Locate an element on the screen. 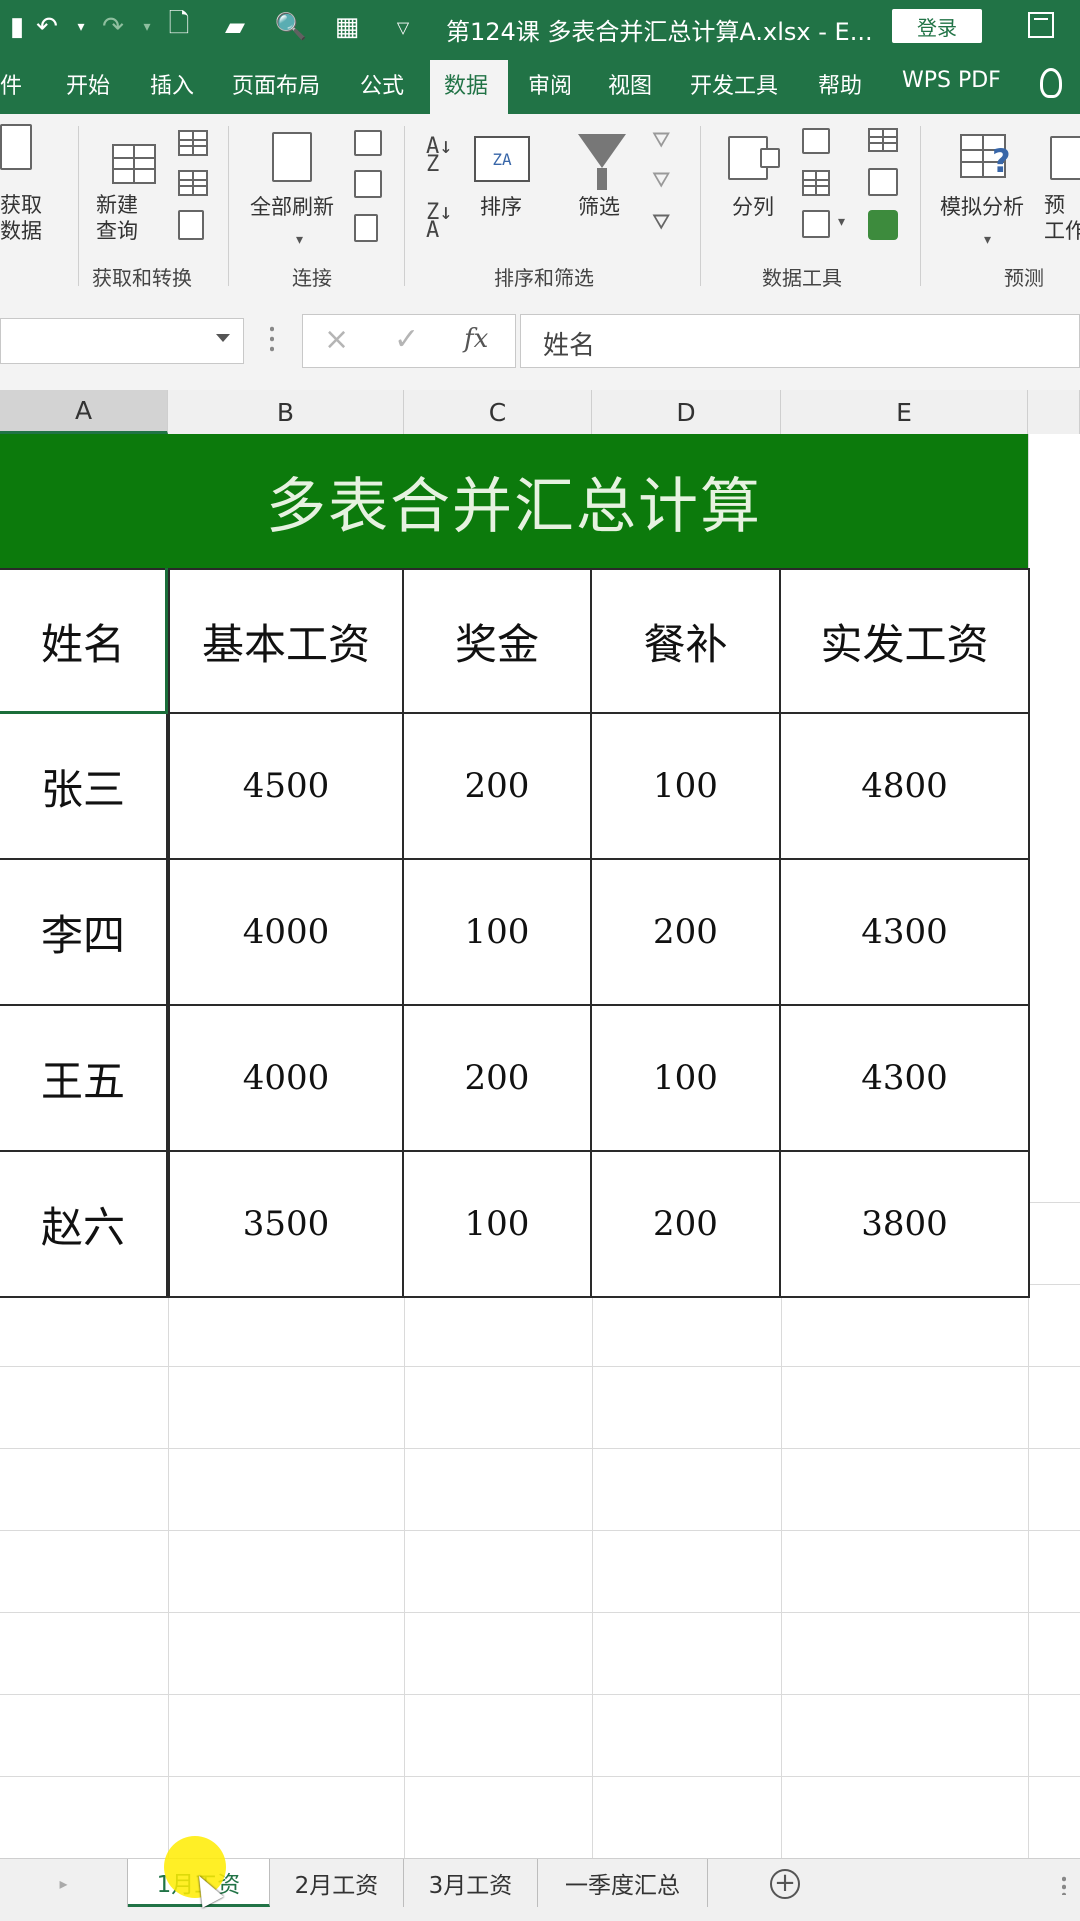 The height and width of the screenshot is (1921, 1080). tab-scroll-icon: ▸ is located at coordinates (64, 1883).